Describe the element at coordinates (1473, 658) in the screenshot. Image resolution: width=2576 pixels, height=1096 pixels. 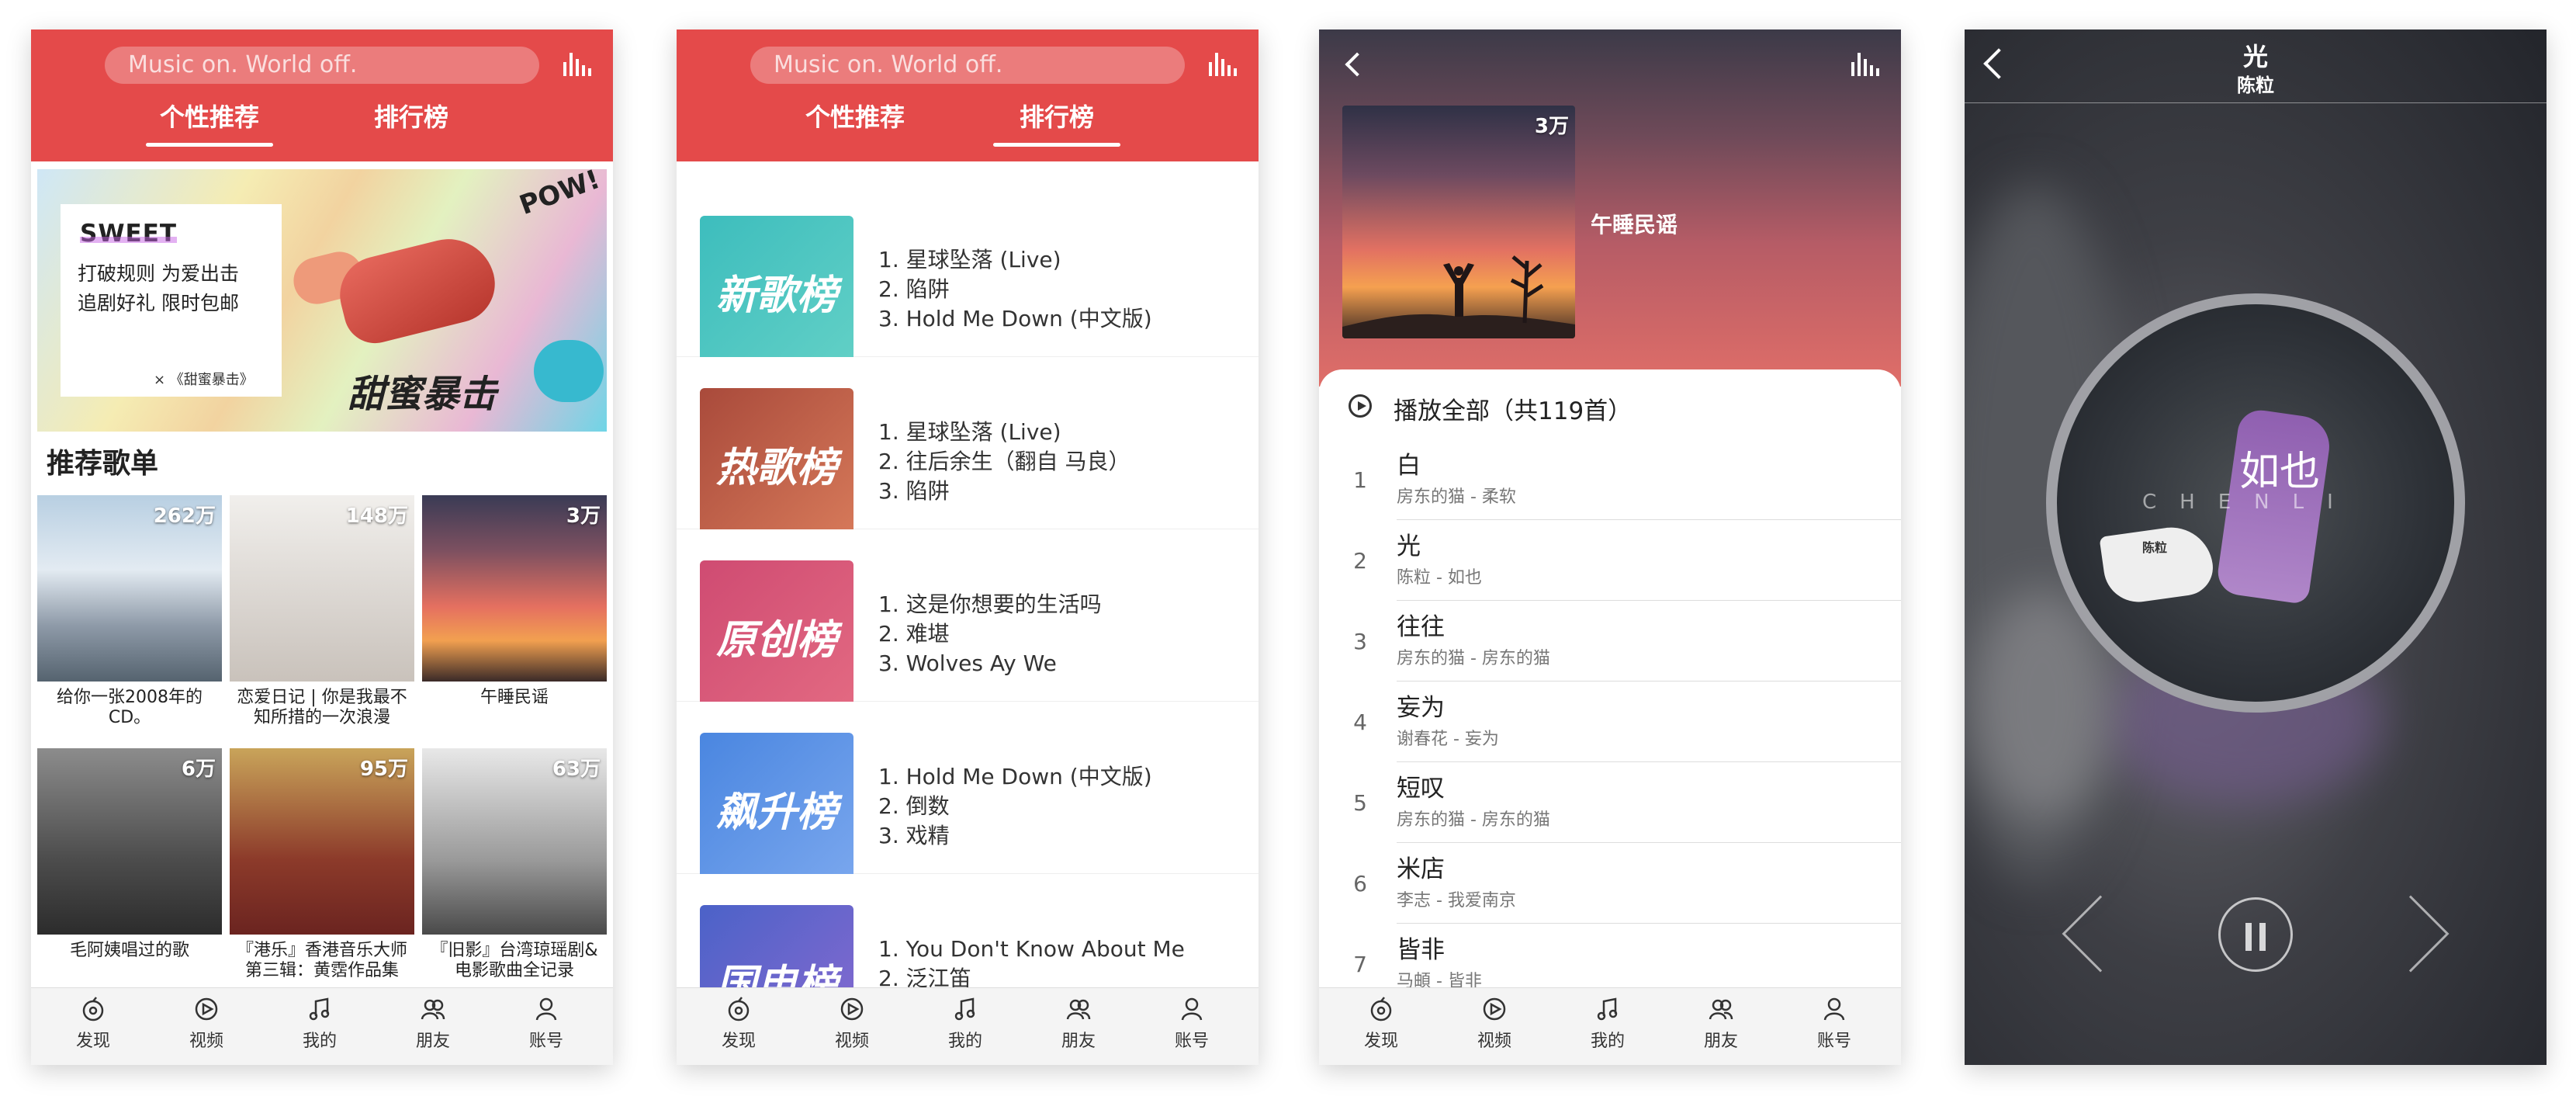
I see `song-artist: 房东的猫 - 房东的猫` at that location.